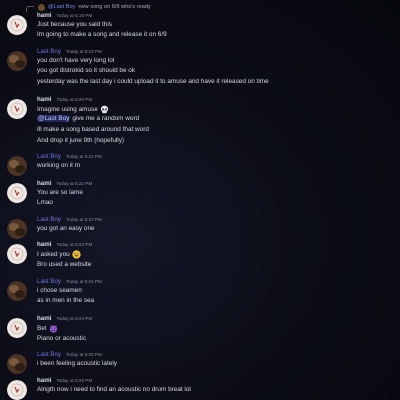  Describe the element at coordinates (76, 60) in the screenshot. I see `message-text: you don't have very long lol` at that location.